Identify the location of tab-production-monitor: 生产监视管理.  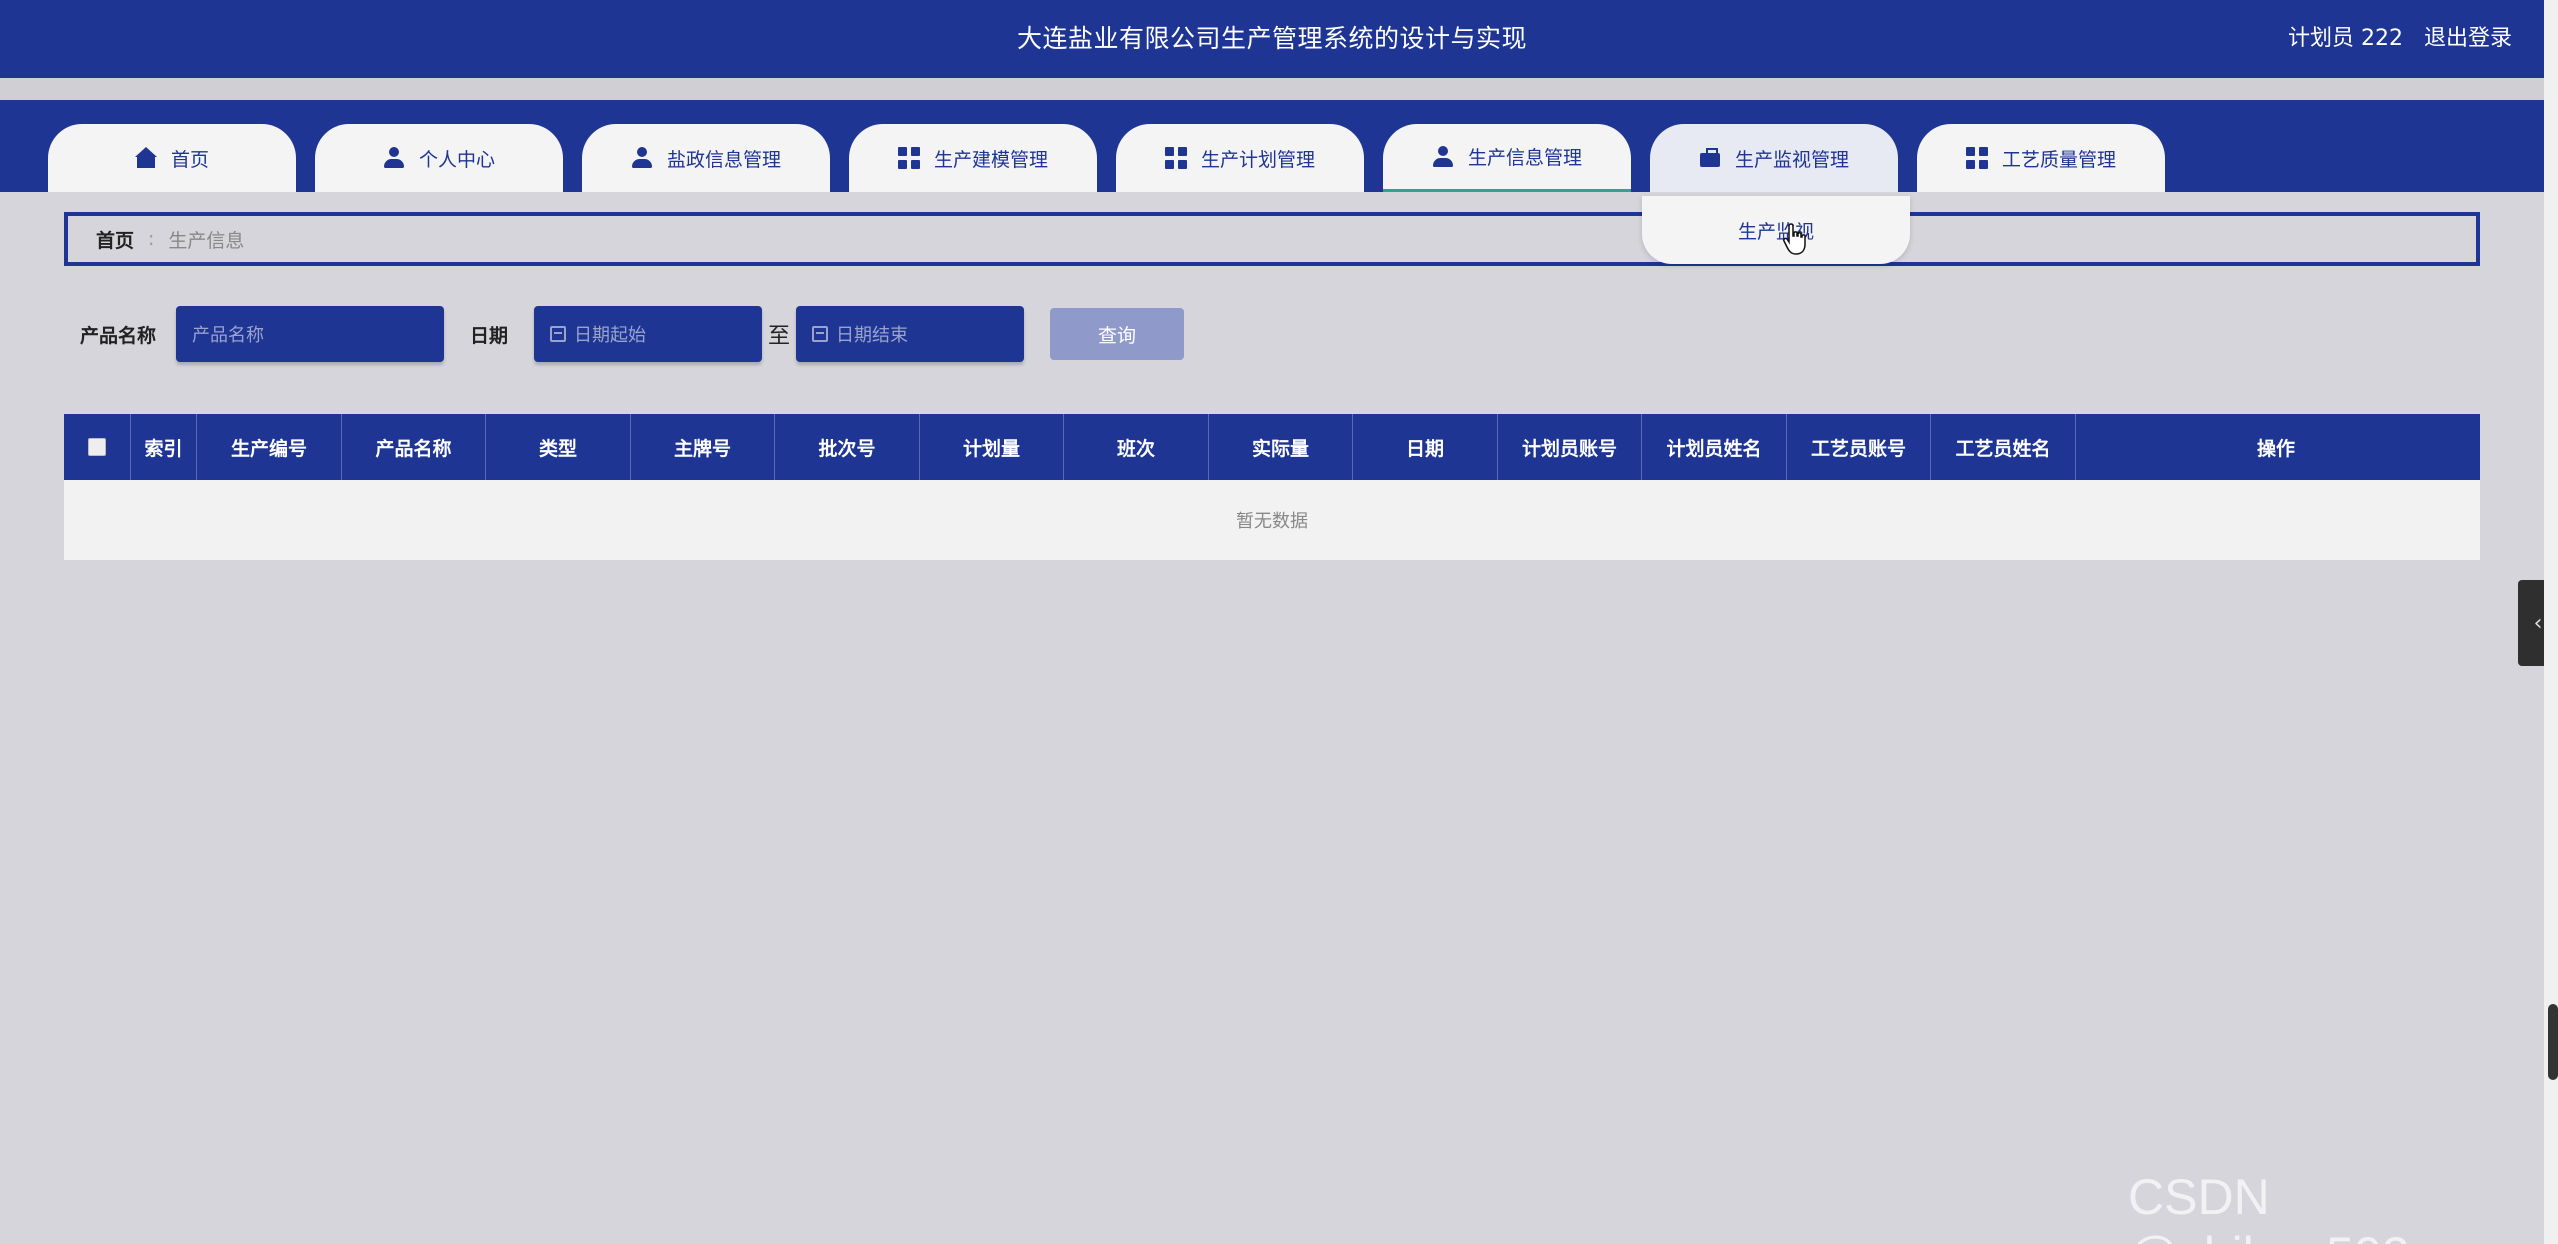
(1774, 158).